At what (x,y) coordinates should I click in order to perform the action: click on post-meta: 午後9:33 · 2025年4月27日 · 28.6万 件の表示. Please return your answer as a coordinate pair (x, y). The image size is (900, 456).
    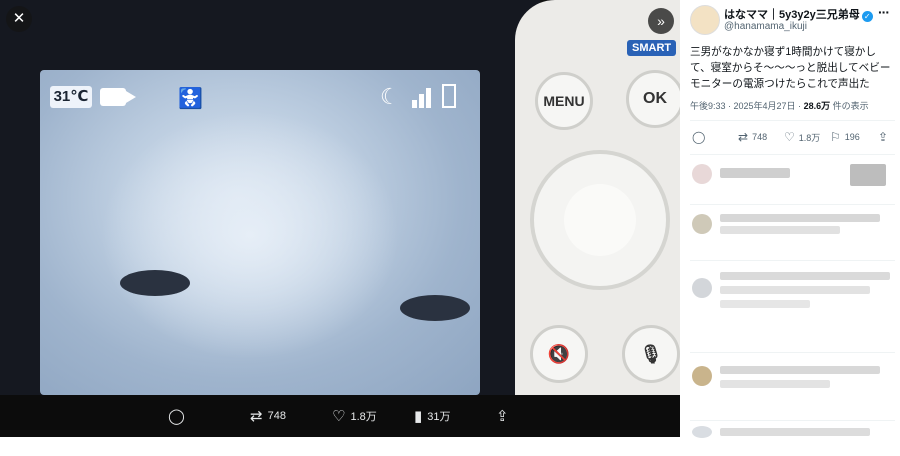
    Looking at the image, I should click on (779, 106).